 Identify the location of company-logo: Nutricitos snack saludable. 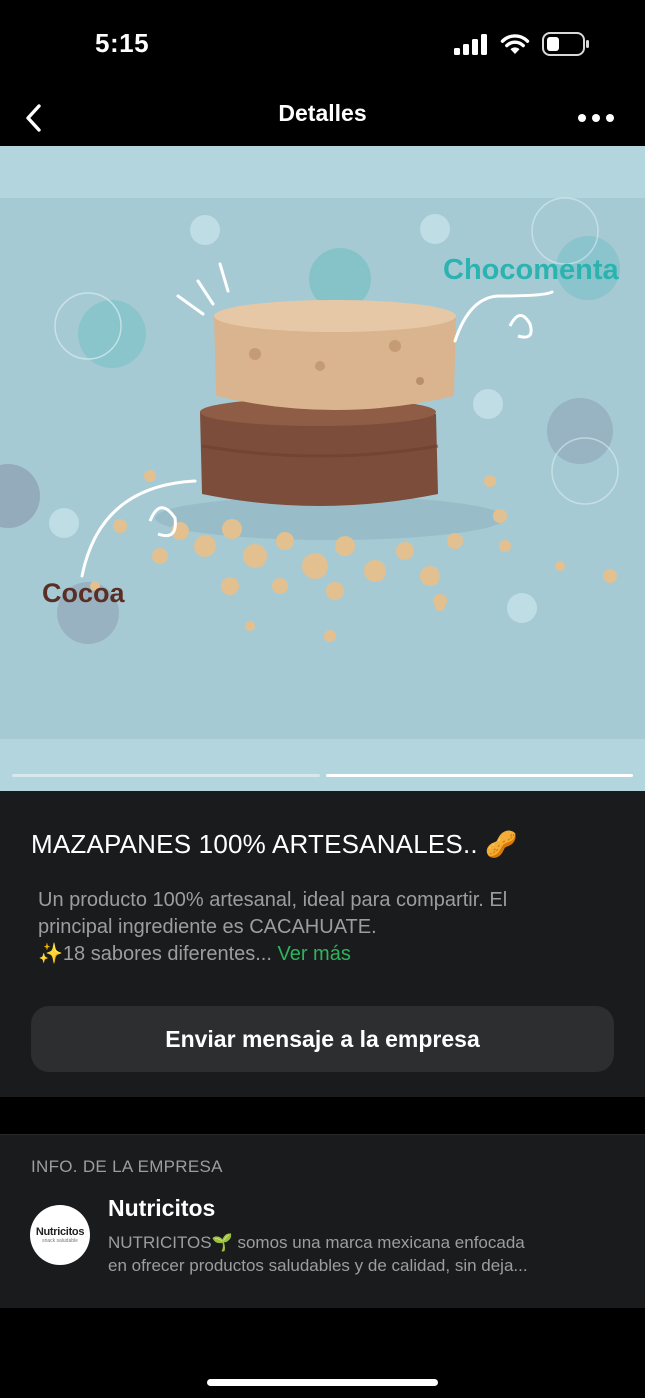
(60, 1235).